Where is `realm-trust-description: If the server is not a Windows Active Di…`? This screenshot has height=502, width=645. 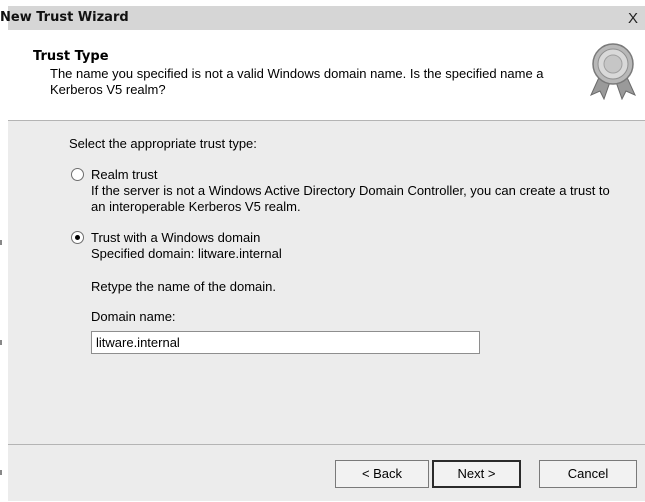
realm-trust-description: If the server is not a Windows Active Di… is located at coordinates (350, 198).